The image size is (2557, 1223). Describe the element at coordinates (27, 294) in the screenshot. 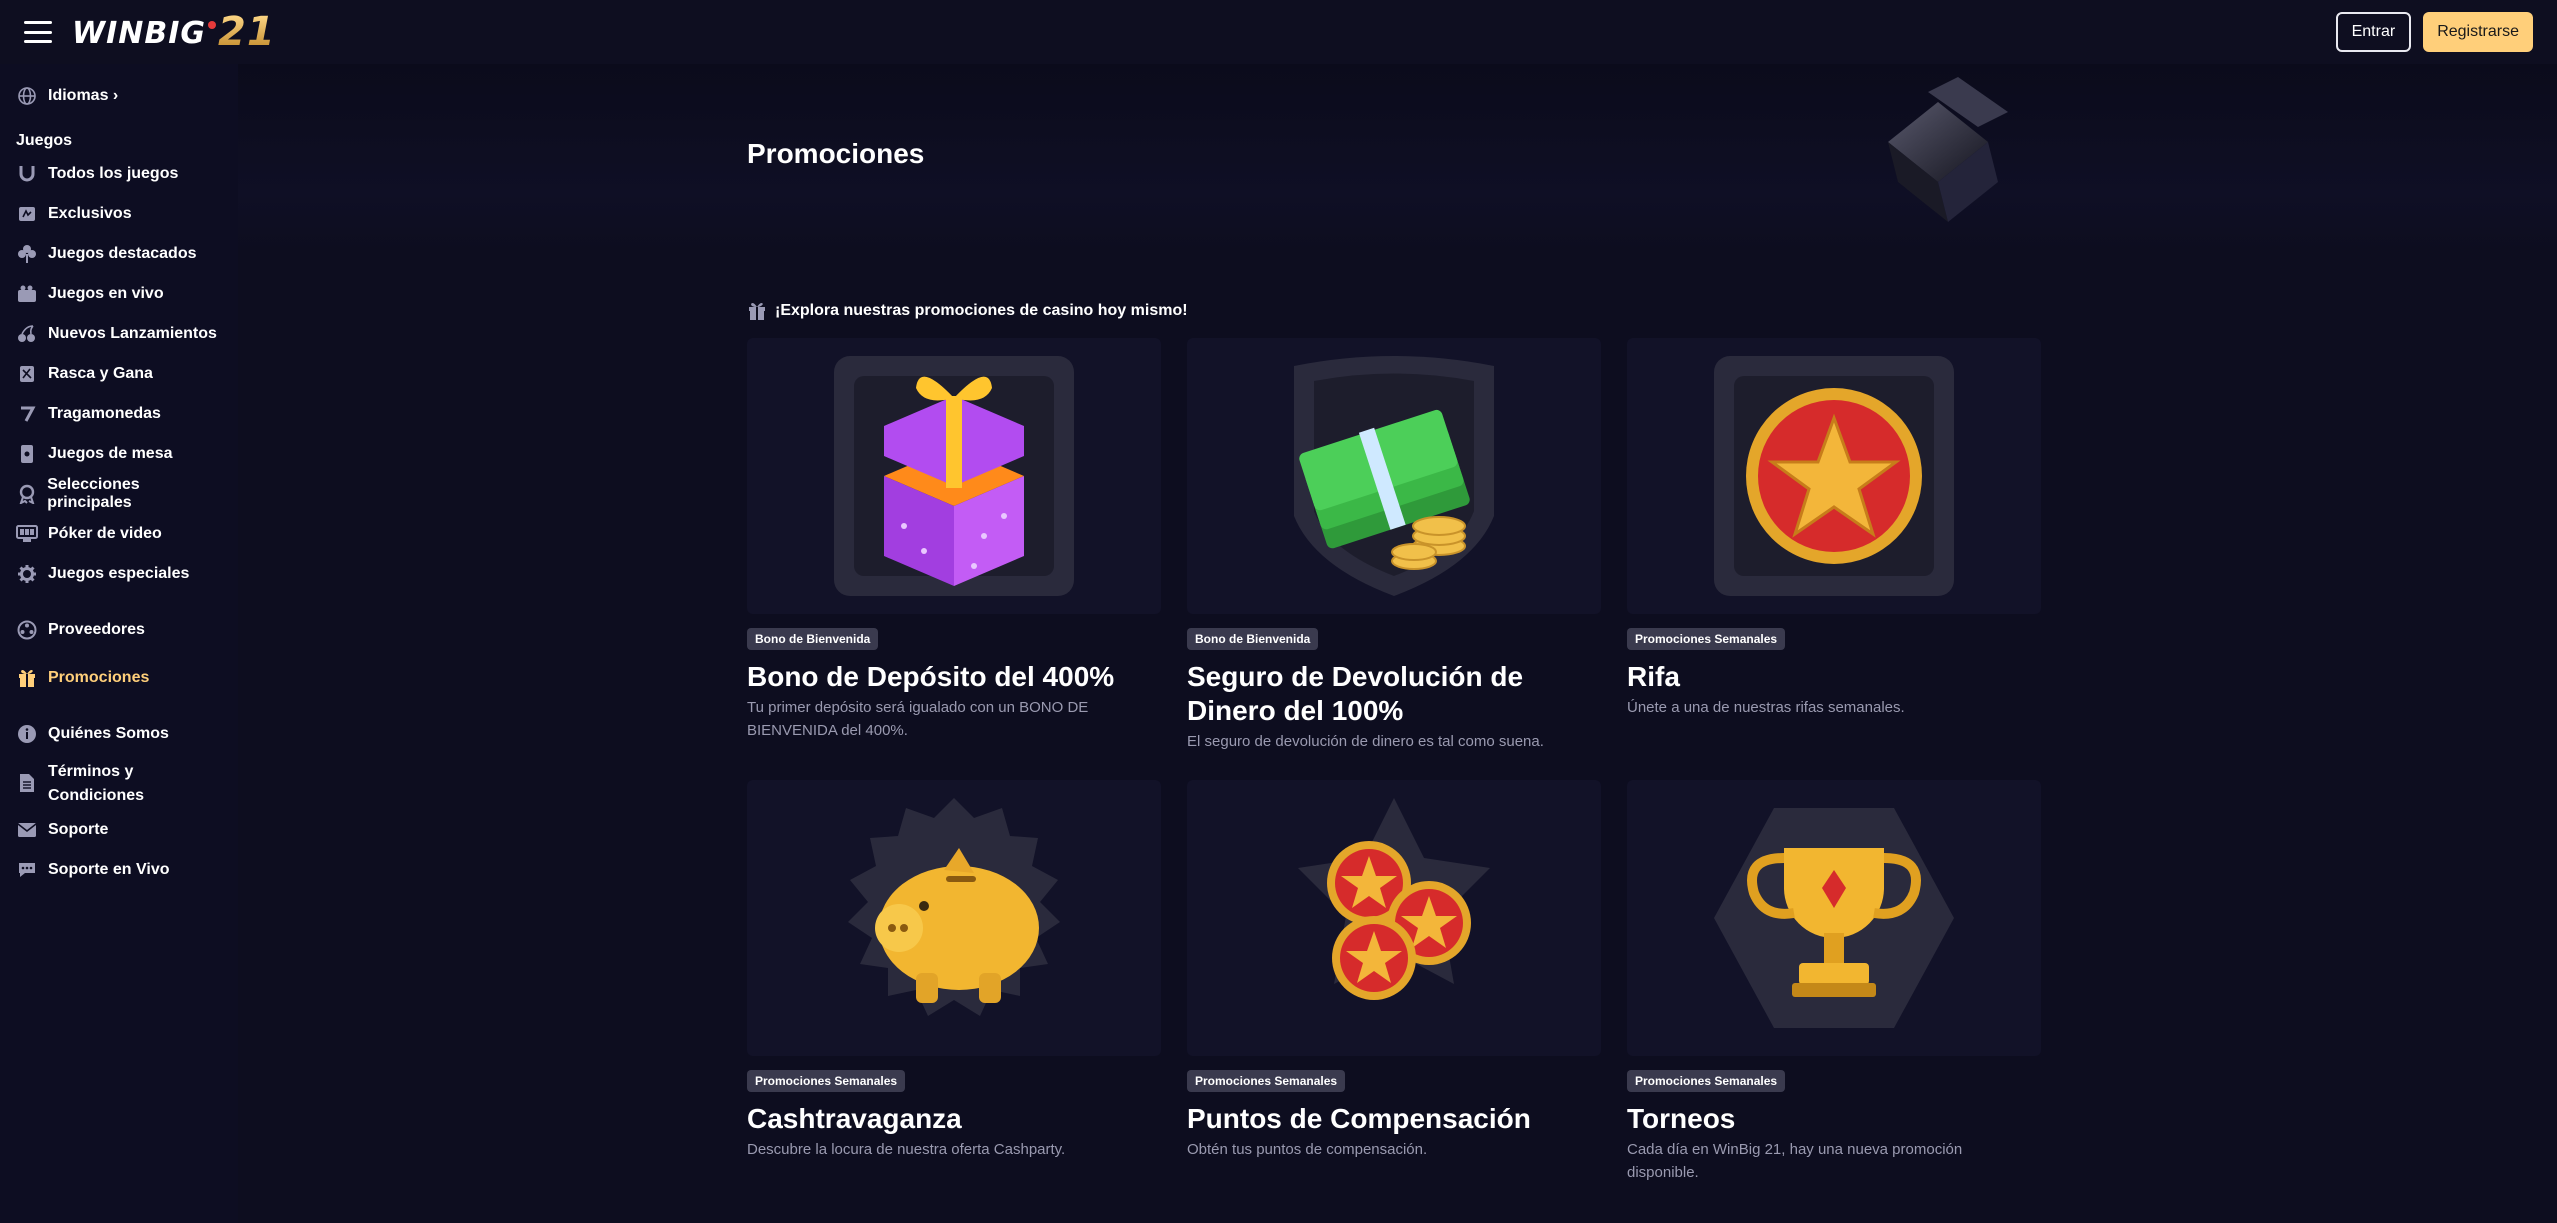

I see `live-icon` at that location.